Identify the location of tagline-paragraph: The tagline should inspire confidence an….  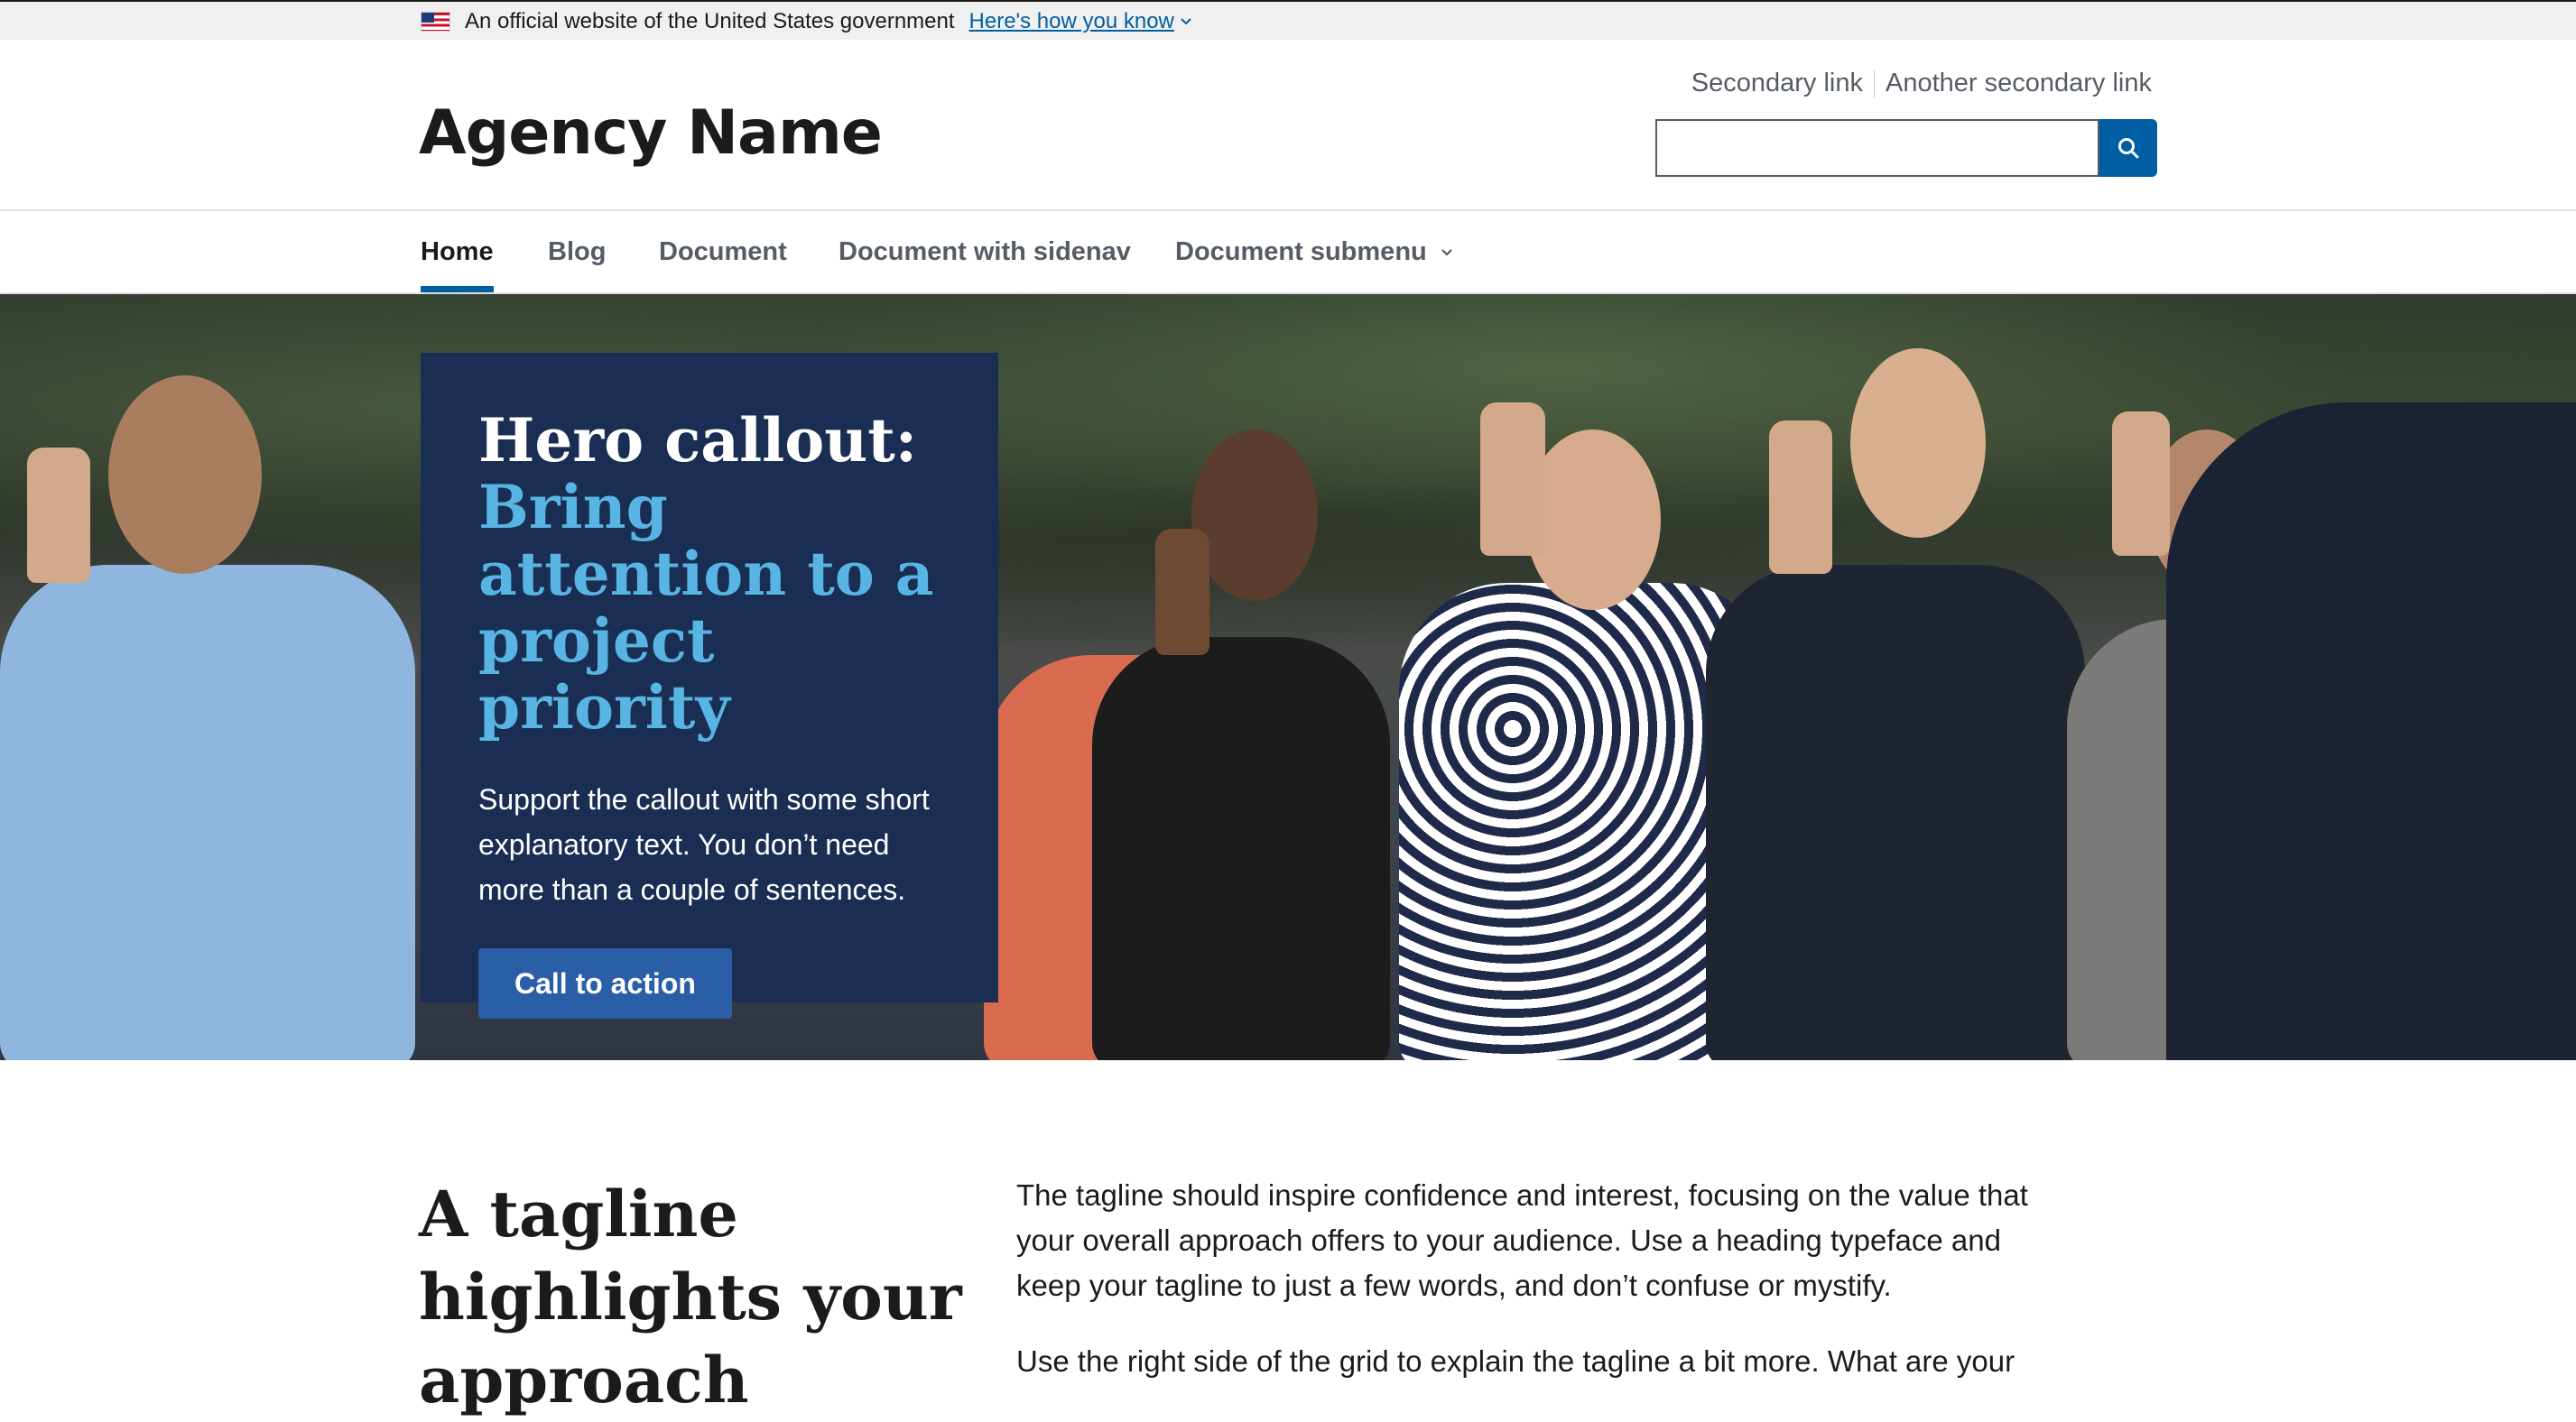
(1522, 1240).